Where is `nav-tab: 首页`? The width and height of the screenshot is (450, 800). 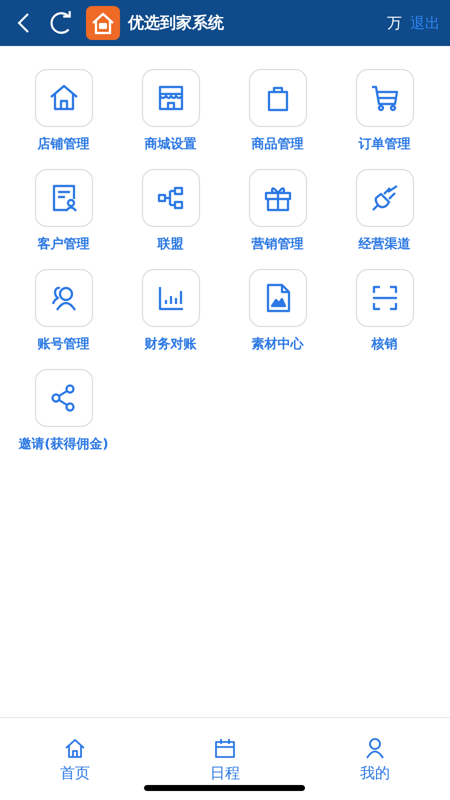 nav-tab: 首页 is located at coordinates (75, 759).